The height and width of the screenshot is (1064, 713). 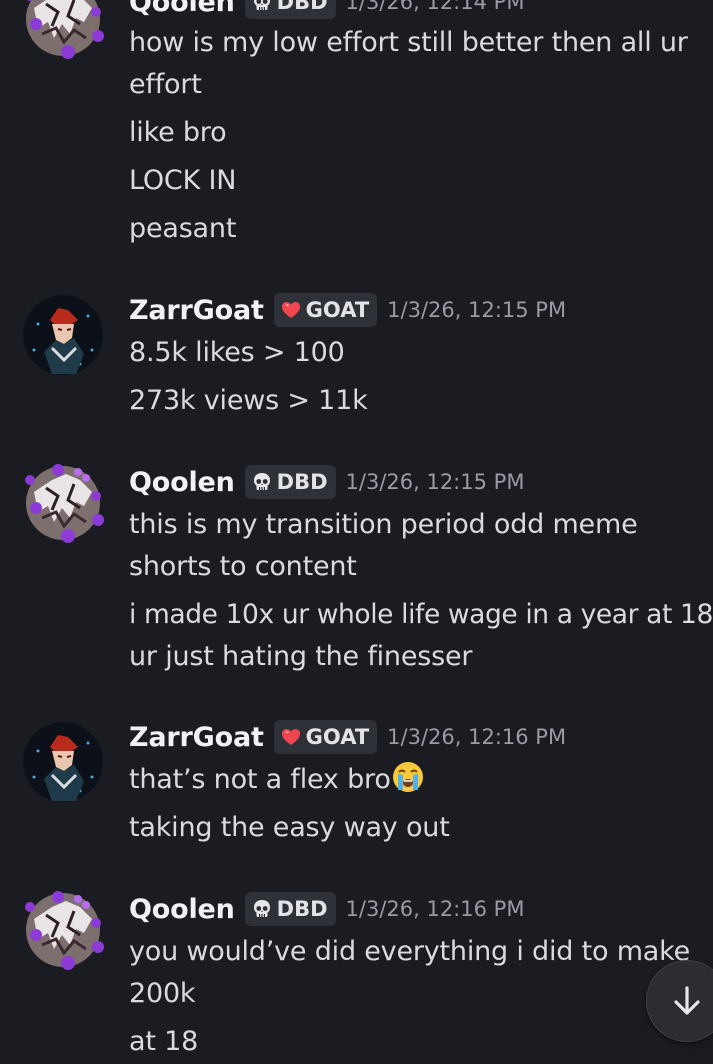 I want to click on message-text: LOCK IN, so click(x=183, y=180).